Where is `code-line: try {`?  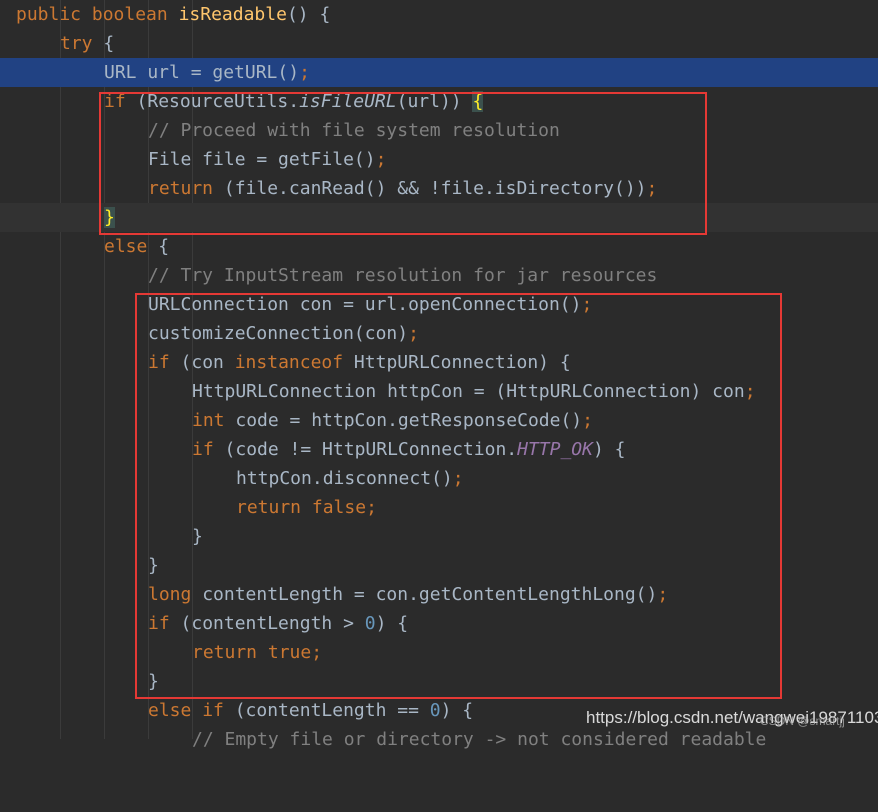
code-line: try { is located at coordinates (439, 43).